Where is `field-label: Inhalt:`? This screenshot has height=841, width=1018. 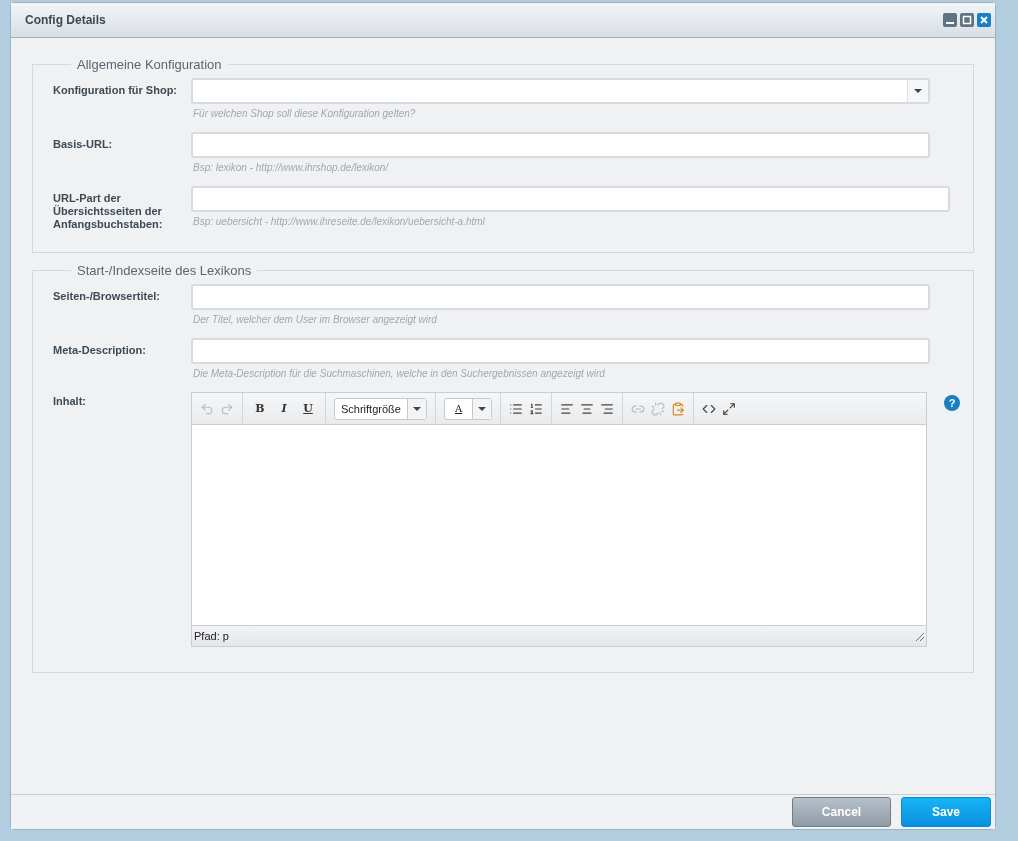
field-label: Inhalt: is located at coordinates (70, 401).